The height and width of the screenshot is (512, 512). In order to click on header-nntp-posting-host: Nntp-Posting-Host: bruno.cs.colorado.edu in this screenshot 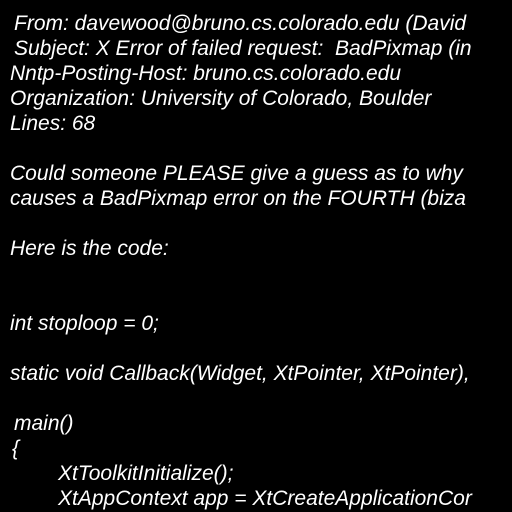, I will do `click(206, 73)`.